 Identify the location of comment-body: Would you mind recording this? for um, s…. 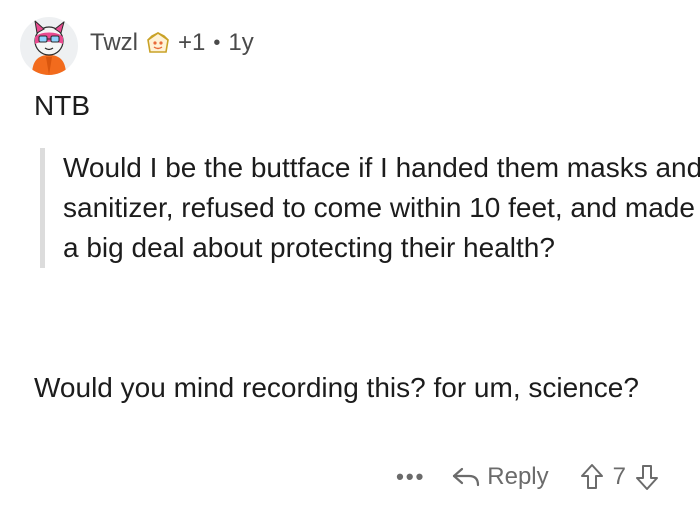
(336, 387).